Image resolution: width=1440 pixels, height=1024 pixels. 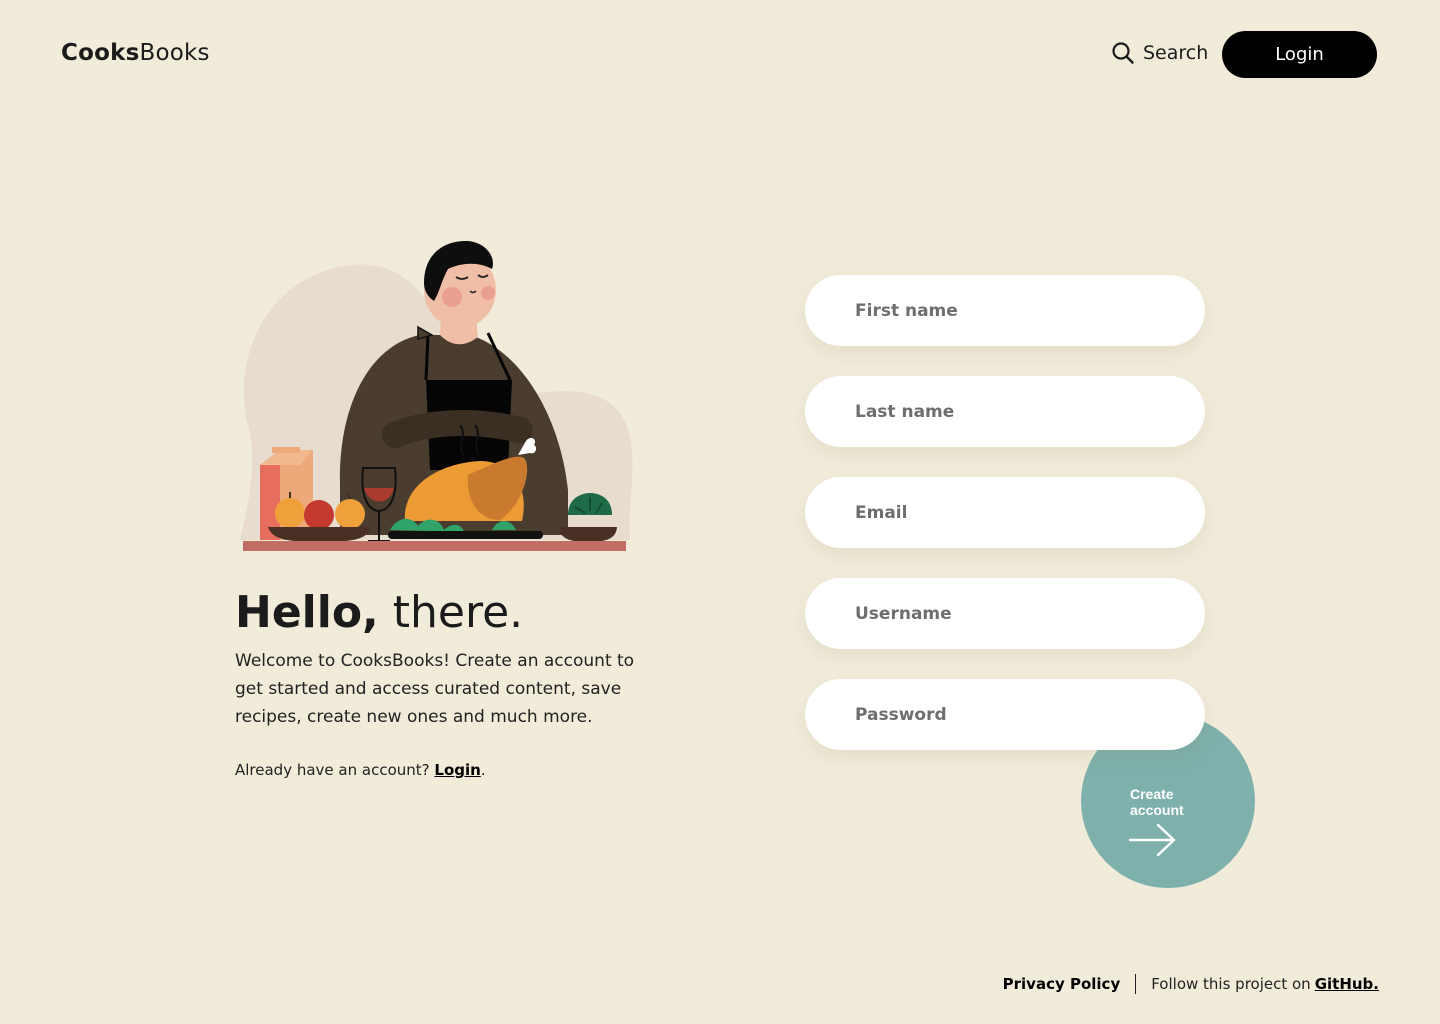 What do you see at coordinates (1231, 984) in the screenshot?
I see `follow-text: Follow this project on` at bounding box center [1231, 984].